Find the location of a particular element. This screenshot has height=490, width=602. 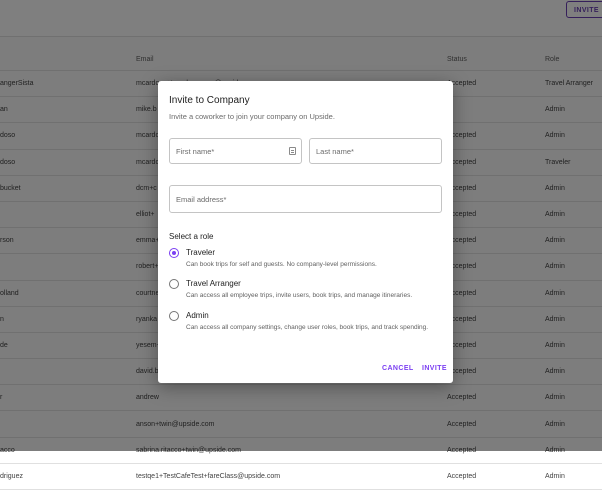

invite-button: INVITE is located at coordinates (434, 368).